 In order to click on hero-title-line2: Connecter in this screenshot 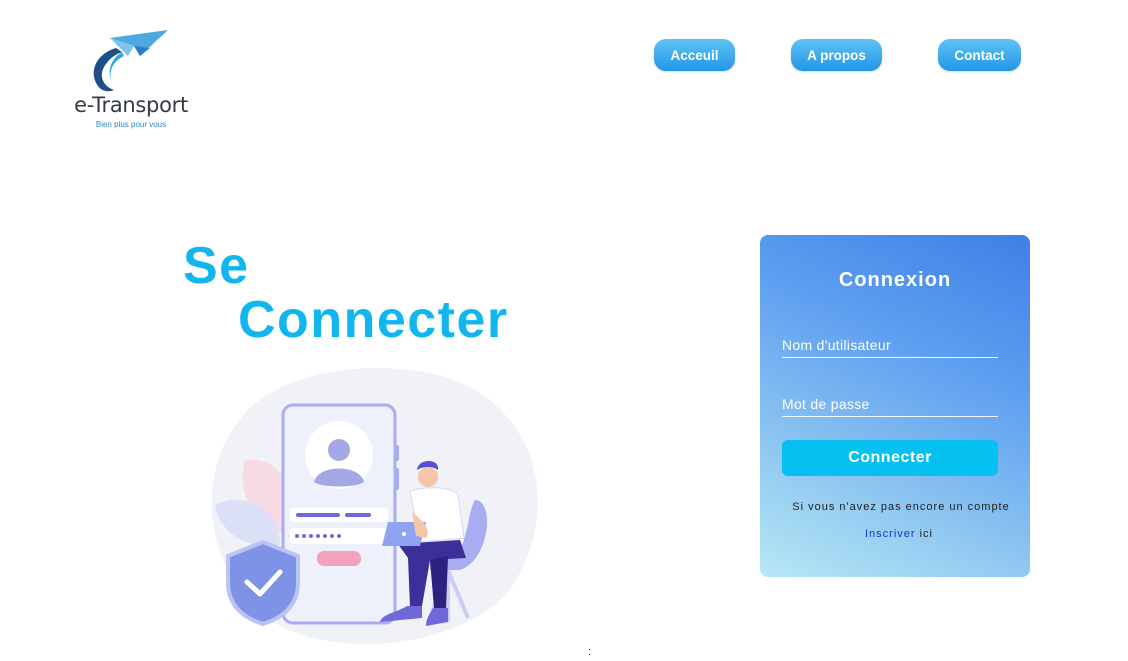, I will do `click(373, 320)`.